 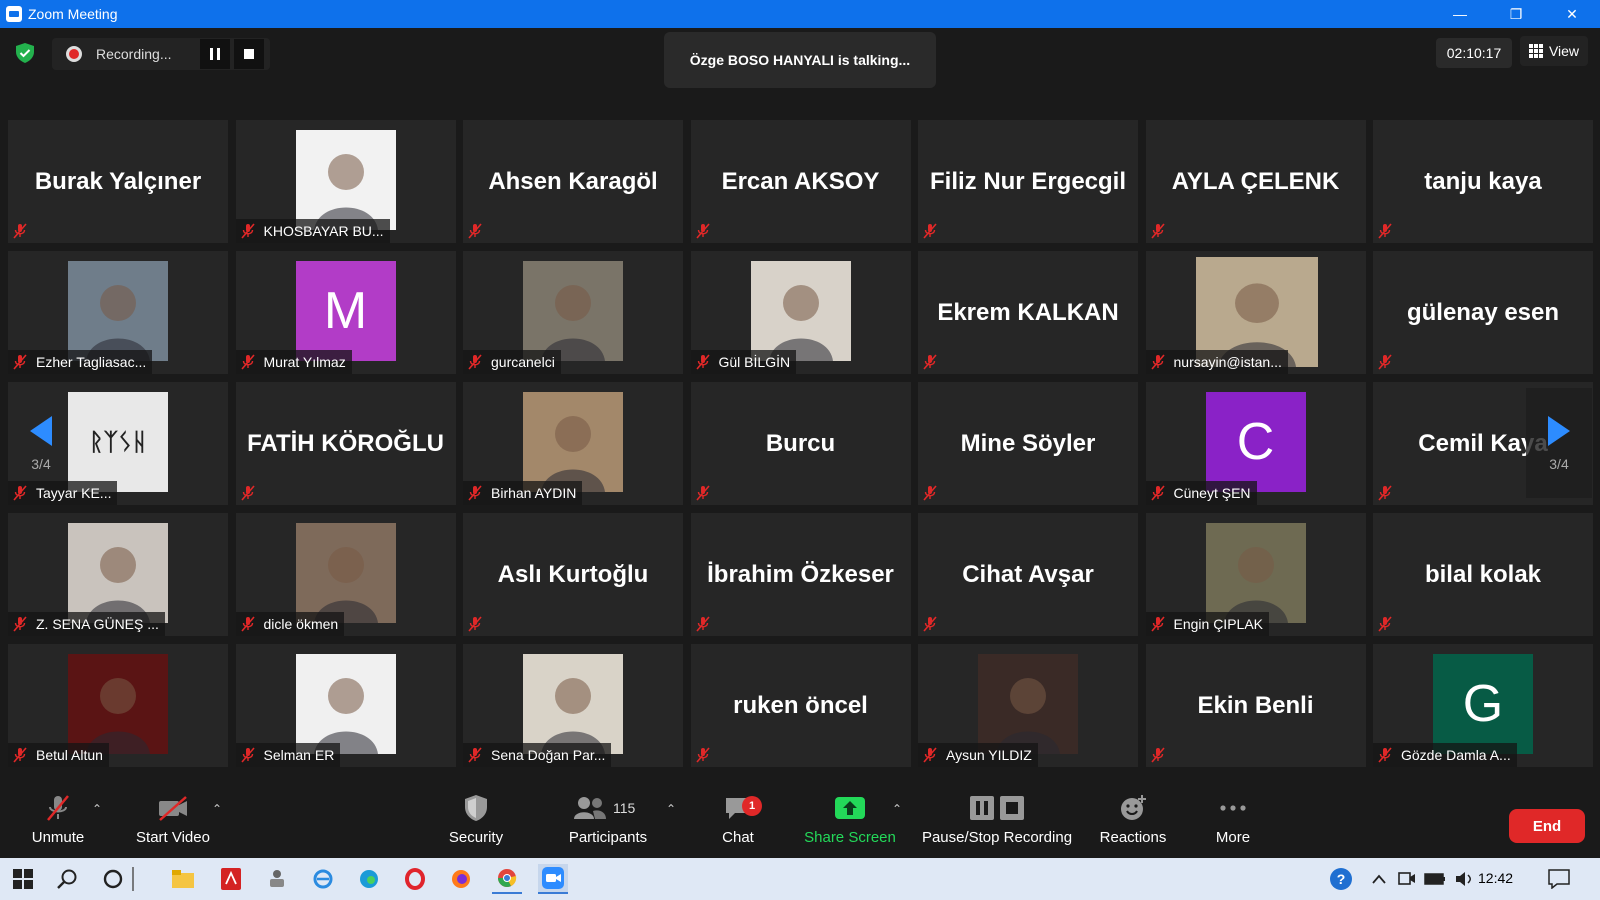 I want to click on participants-button: 115 Participants, so click(x=608, y=824).